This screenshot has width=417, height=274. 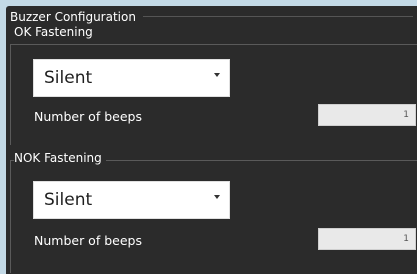 I want to click on nok-buzzer-mode-select: Silent, so click(x=131, y=200).